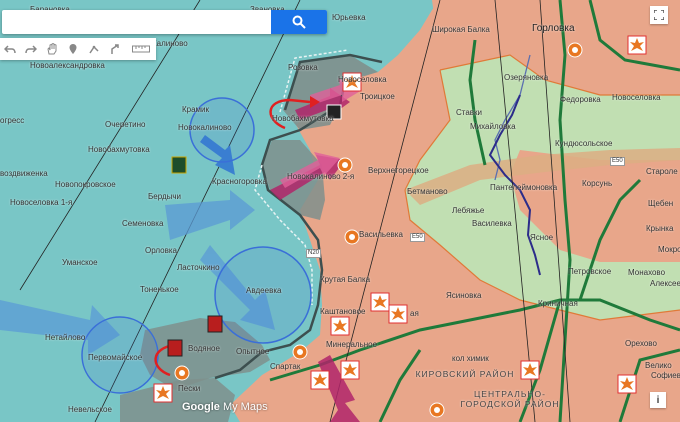  I want to click on place-label: Озеряновка, so click(526, 77).